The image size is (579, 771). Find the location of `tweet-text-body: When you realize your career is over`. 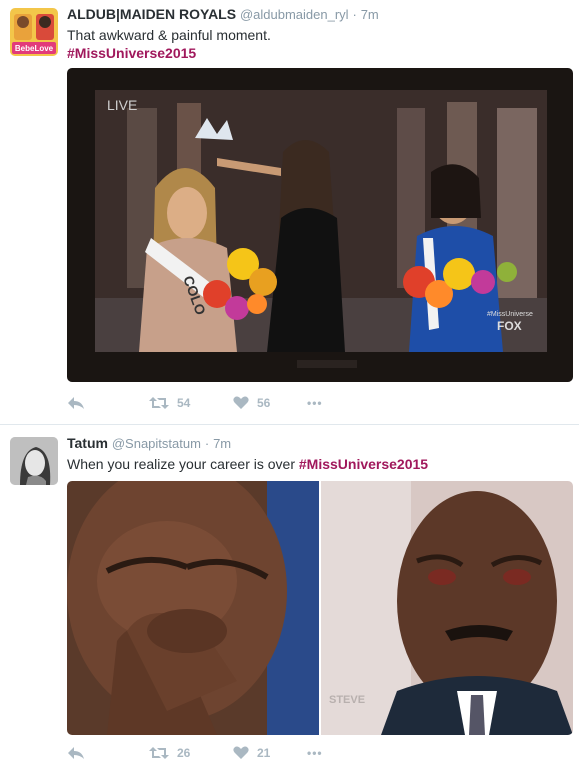

tweet-text-body: When you realize your career is over is located at coordinates (183, 464).